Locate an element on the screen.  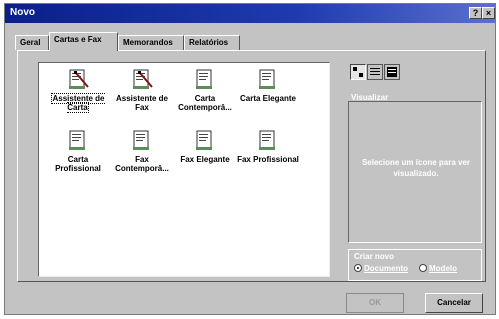
template-item: Fax Elegante is located at coordinates (205, 146).